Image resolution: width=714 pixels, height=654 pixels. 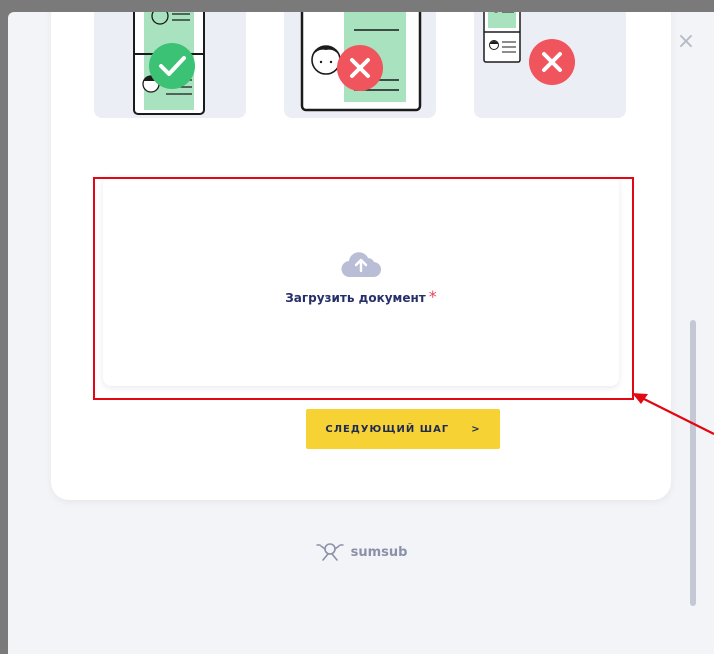 What do you see at coordinates (355, 297) in the screenshot?
I see `upload-label-text: Загрузить документ` at bounding box center [355, 297].